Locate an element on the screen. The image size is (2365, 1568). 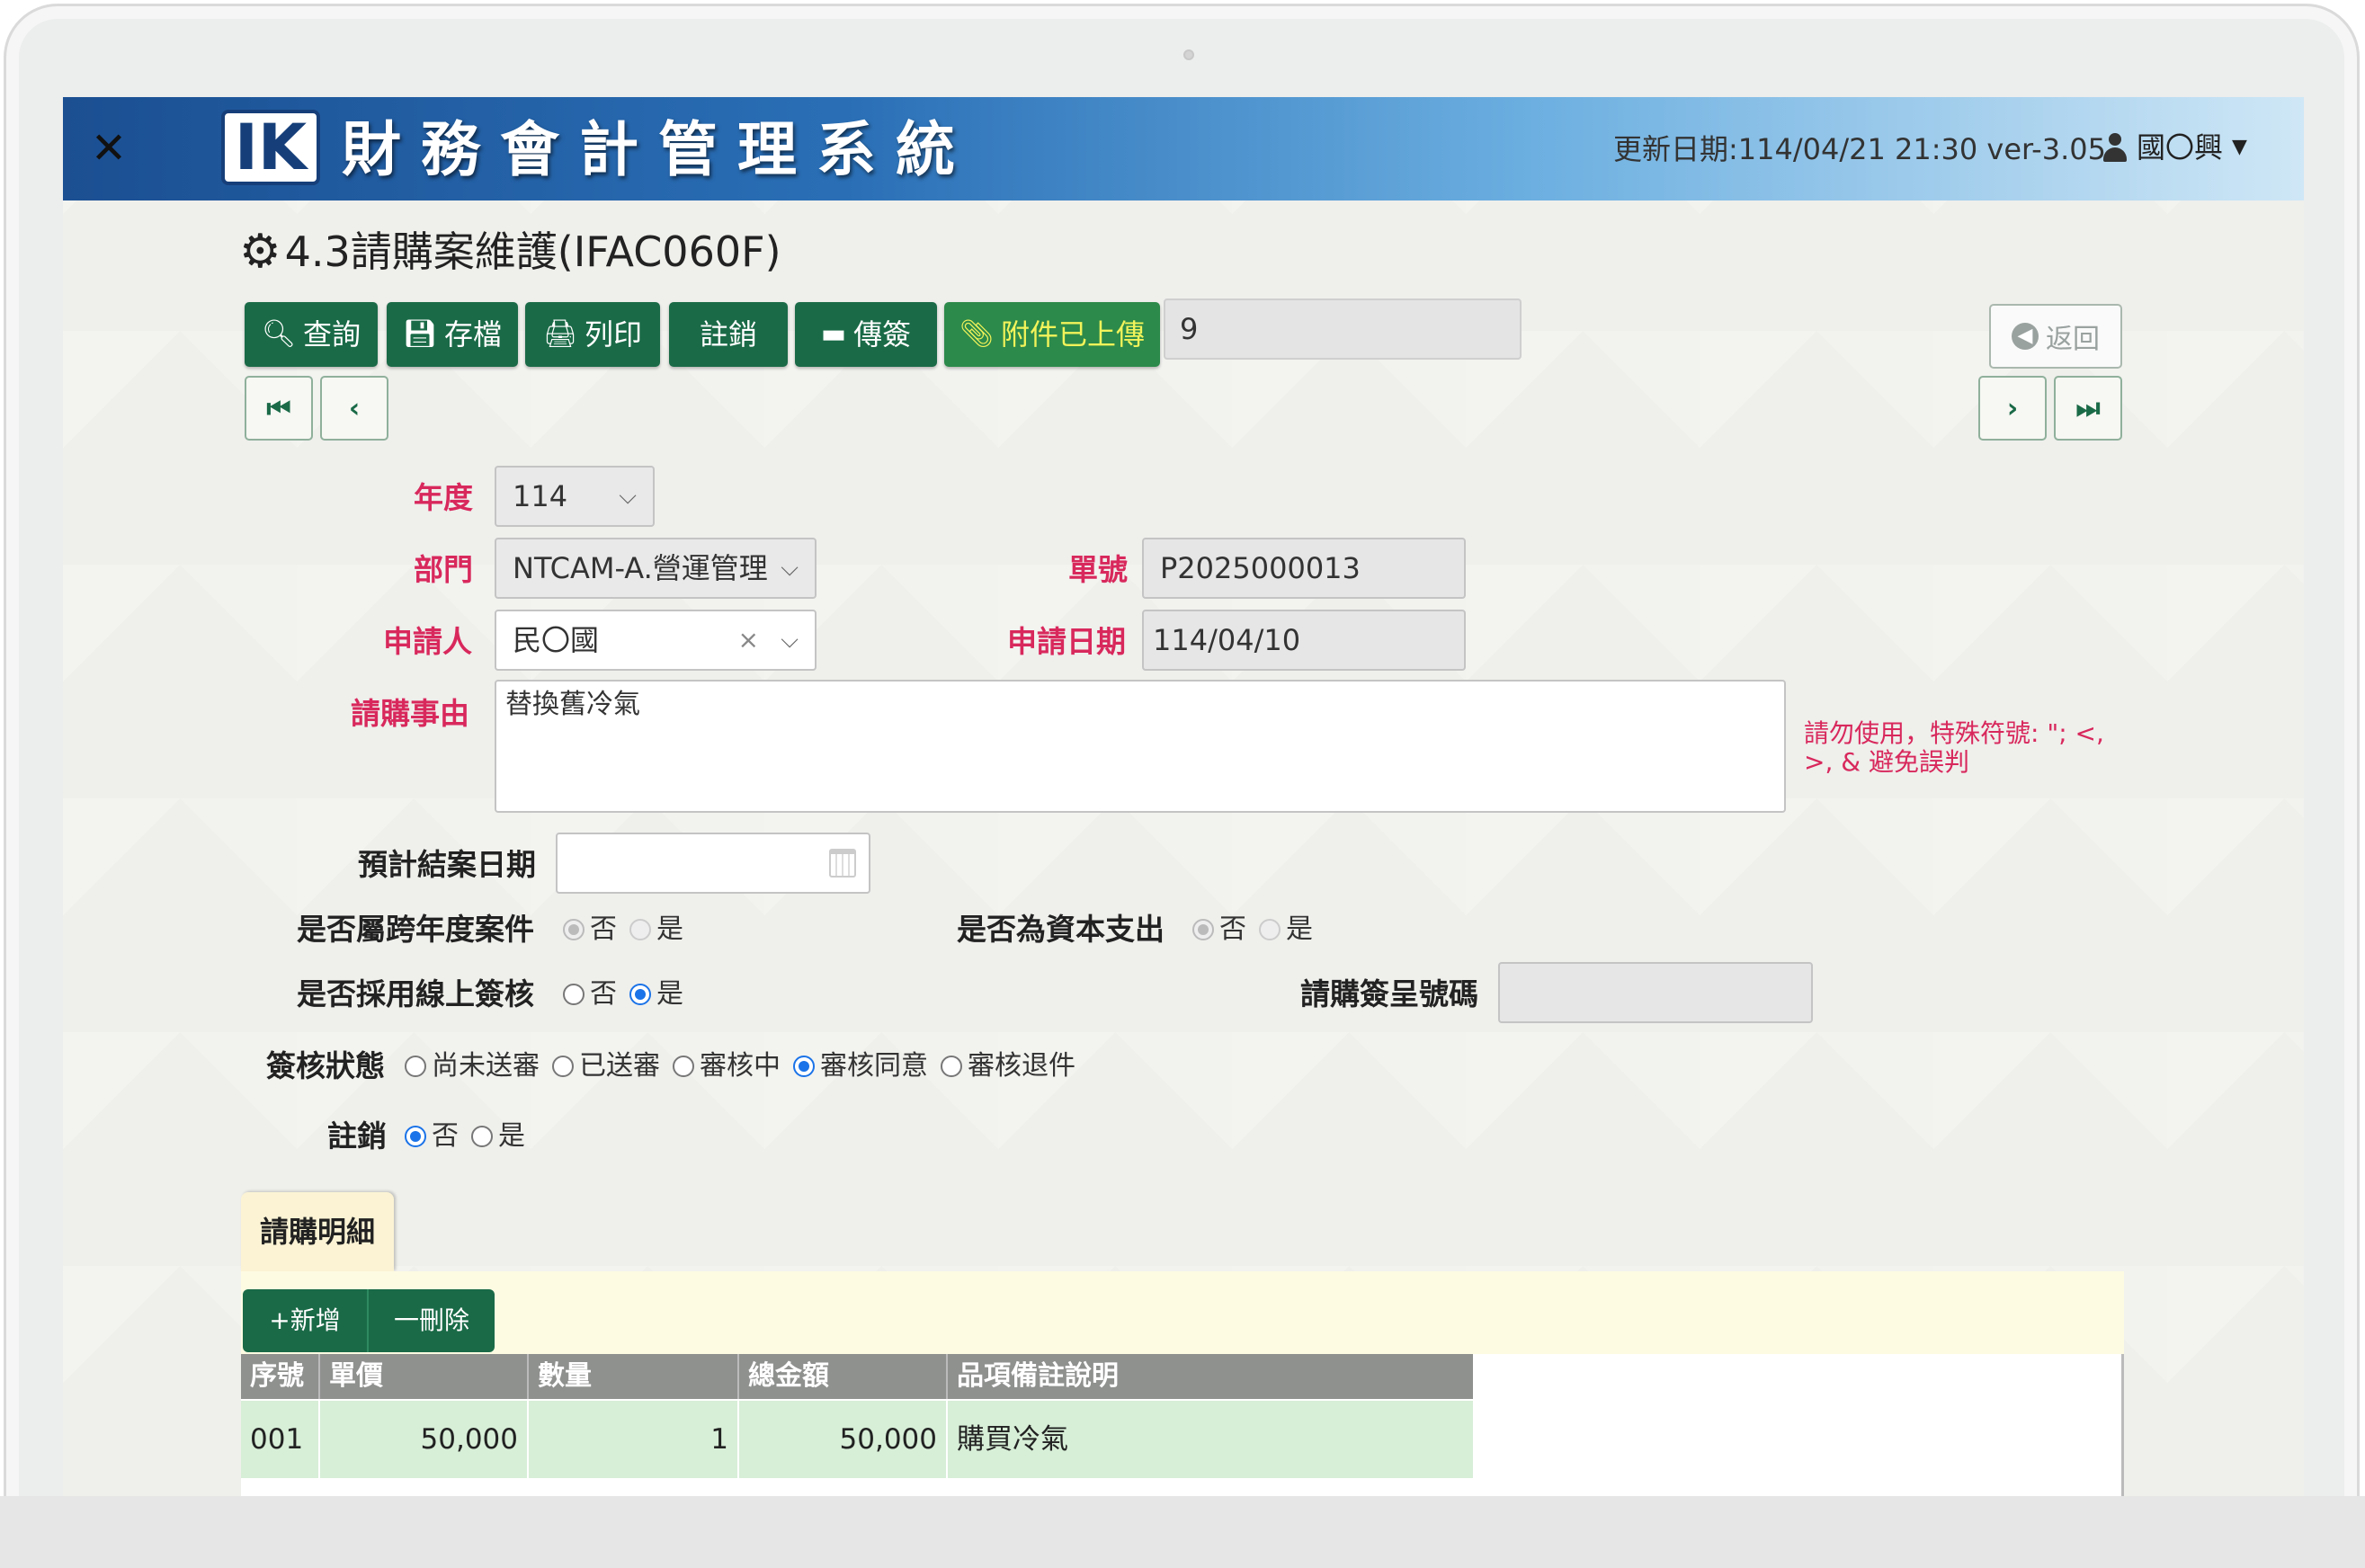
column-header: 總金額 is located at coordinates (843, 1377).